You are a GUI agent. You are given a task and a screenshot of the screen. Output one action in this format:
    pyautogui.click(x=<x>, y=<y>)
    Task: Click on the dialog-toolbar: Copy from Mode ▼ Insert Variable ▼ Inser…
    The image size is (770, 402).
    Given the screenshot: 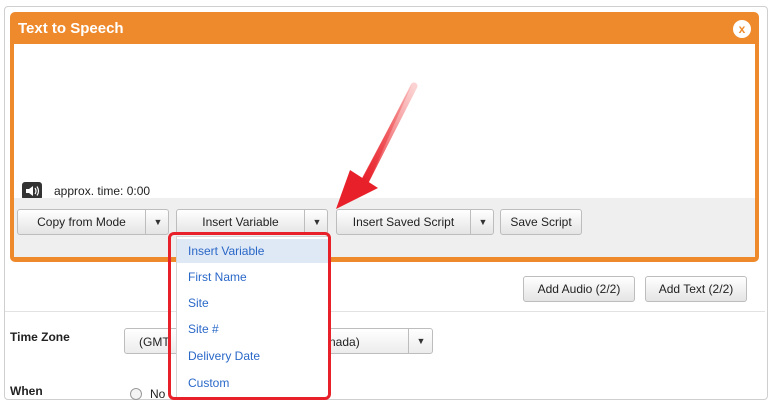 What is the action you would take?
    pyautogui.click(x=384, y=227)
    